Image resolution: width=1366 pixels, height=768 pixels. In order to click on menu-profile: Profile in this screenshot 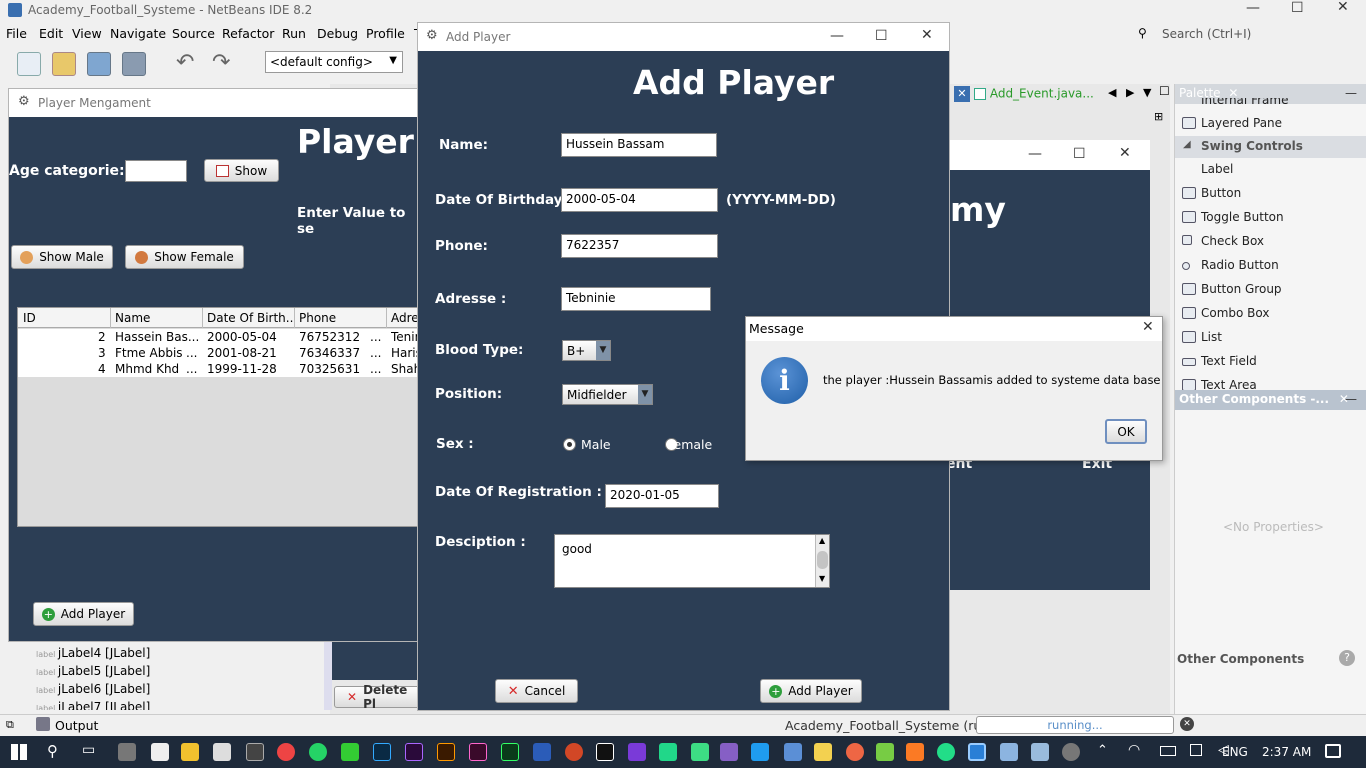, I will do `click(385, 33)`.